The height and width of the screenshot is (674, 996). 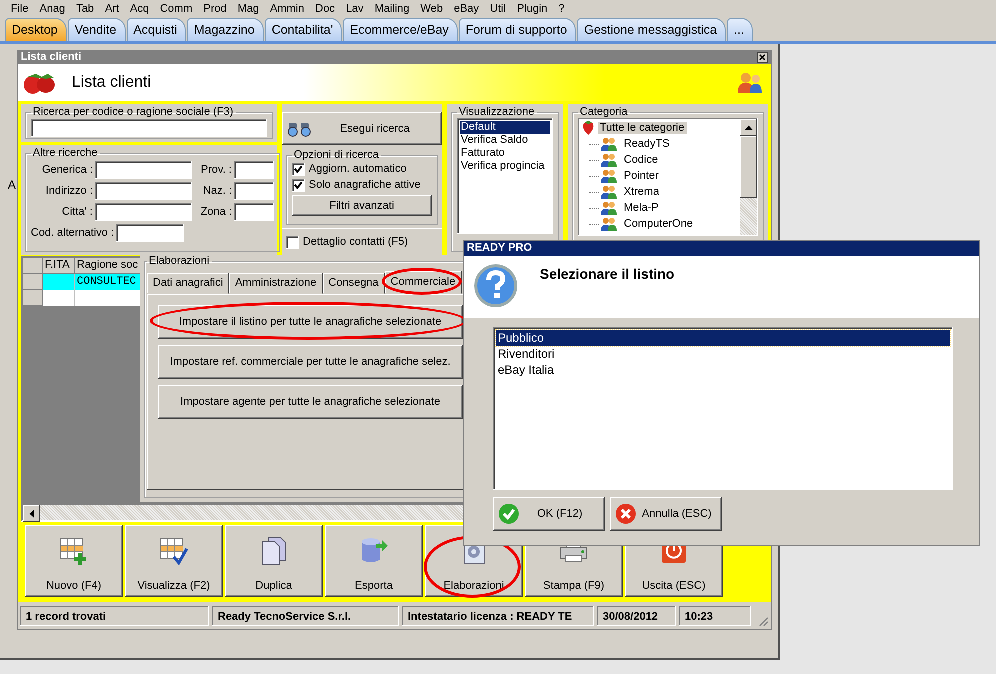 What do you see at coordinates (114, 616) in the screenshot?
I see `status-field: 1 record trovati` at bounding box center [114, 616].